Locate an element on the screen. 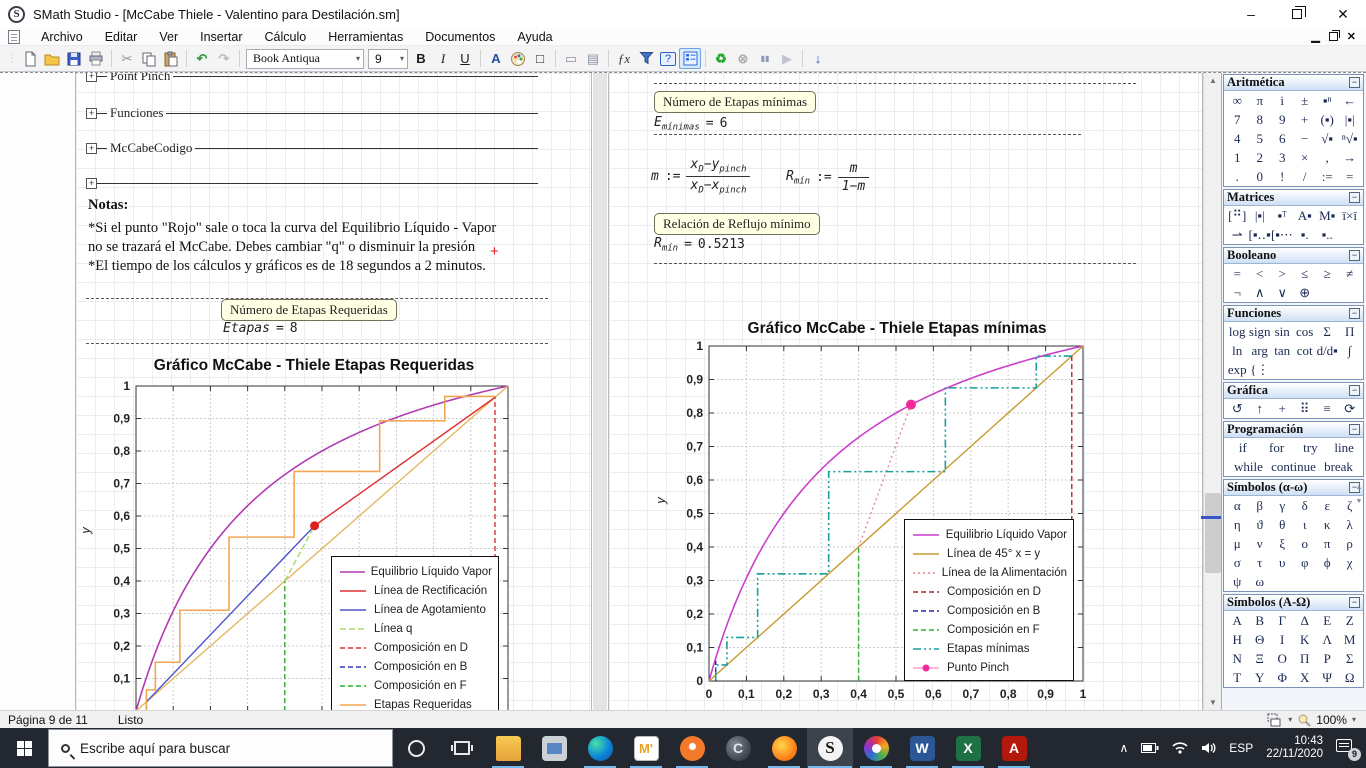 Image resolution: width=1366 pixels, height=768 pixels. symbol-button: [▪⋯▪] is located at coordinates (1282, 234).